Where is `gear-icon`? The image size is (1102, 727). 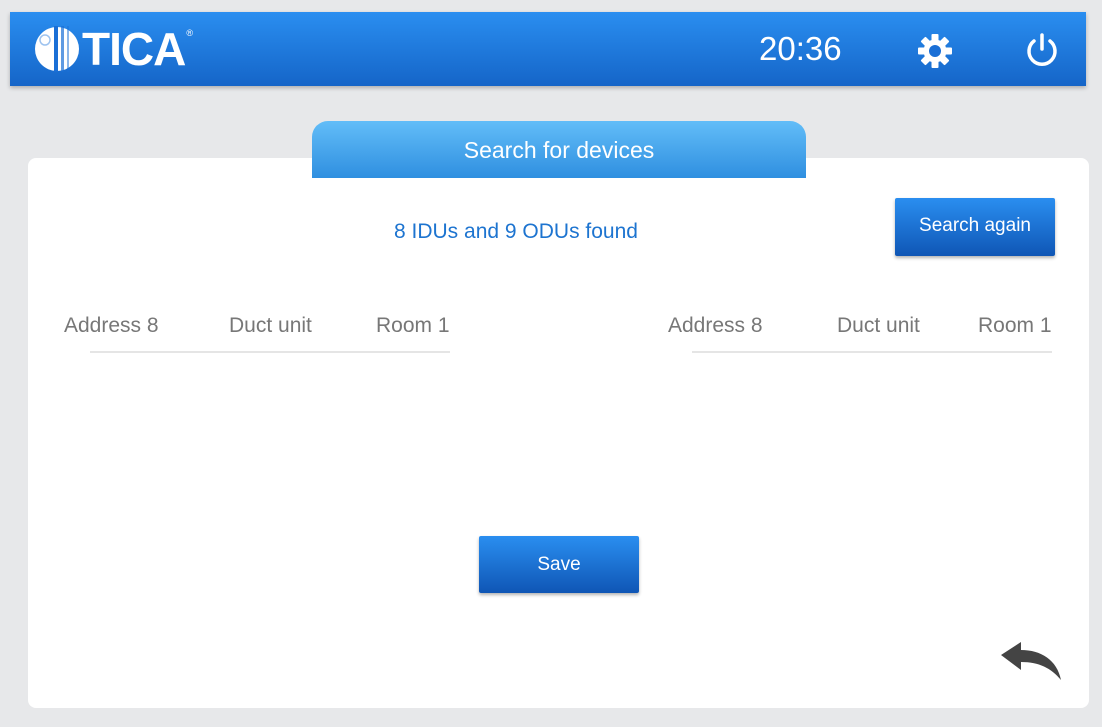 gear-icon is located at coordinates (935, 51).